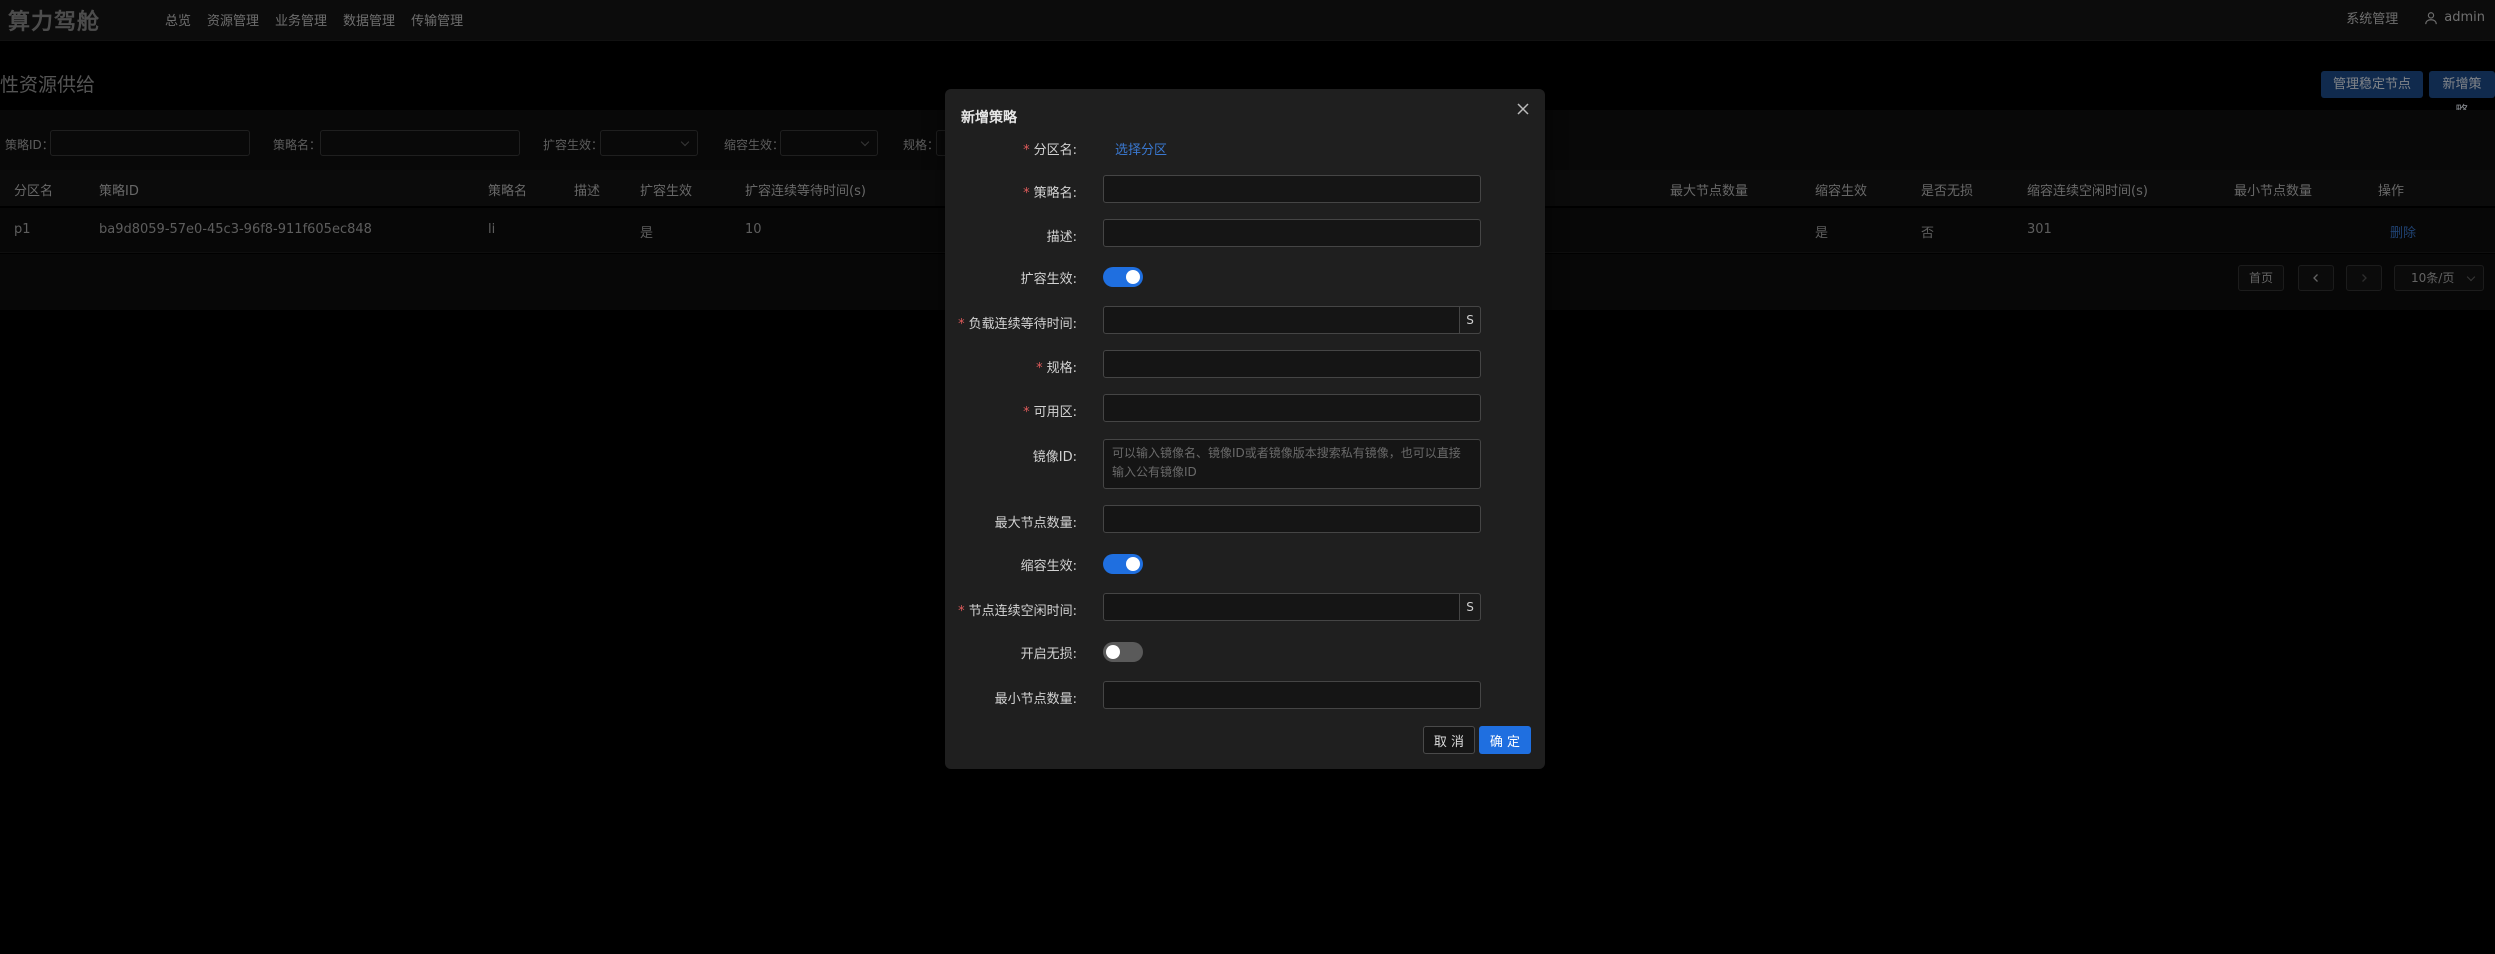 Image resolution: width=2495 pixels, height=954 pixels. I want to click on cancel-button: 取 消, so click(1449, 740).